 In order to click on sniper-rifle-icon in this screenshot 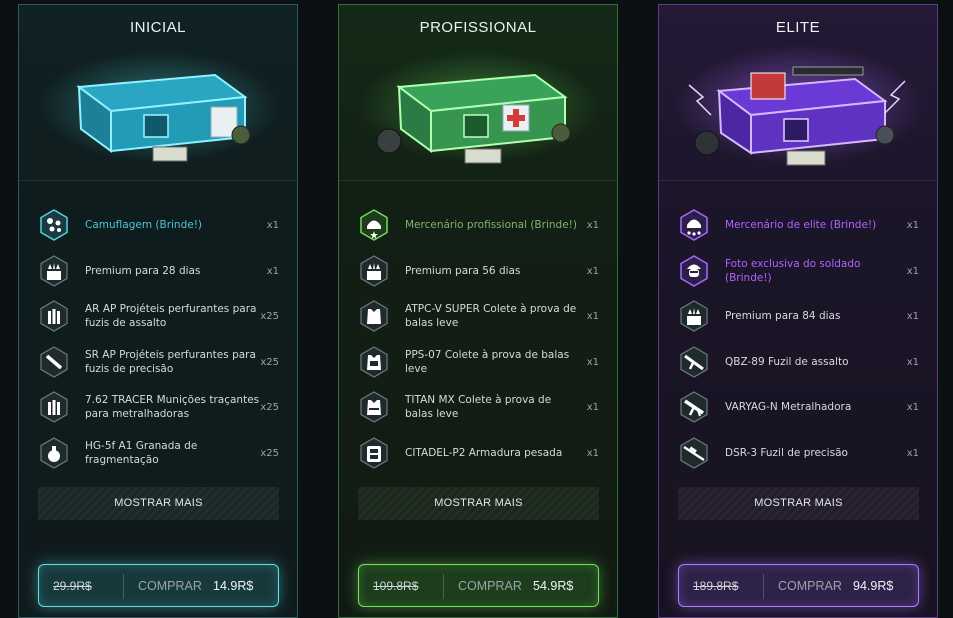, I will do `click(694, 453)`.